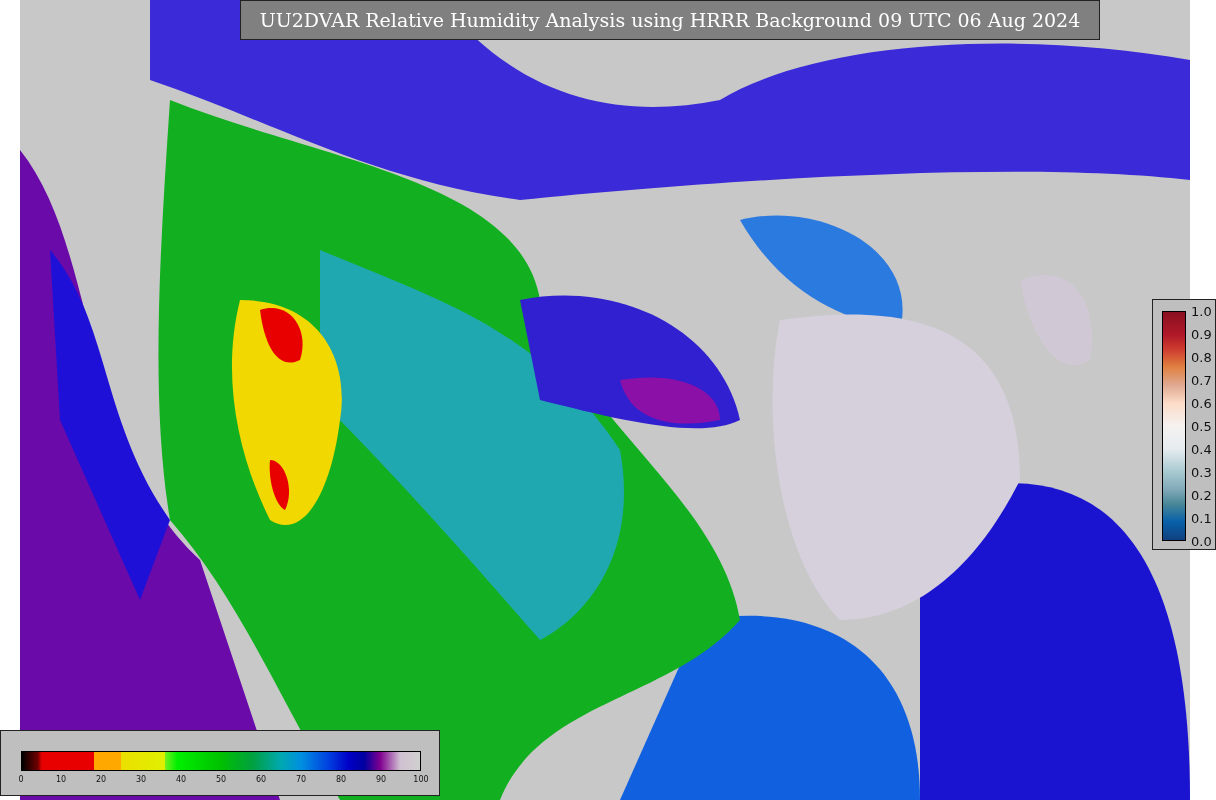 This screenshot has height=800, width=1216. What do you see at coordinates (1201, 541) in the screenshot?
I see `tick-label: 0.0` at bounding box center [1201, 541].